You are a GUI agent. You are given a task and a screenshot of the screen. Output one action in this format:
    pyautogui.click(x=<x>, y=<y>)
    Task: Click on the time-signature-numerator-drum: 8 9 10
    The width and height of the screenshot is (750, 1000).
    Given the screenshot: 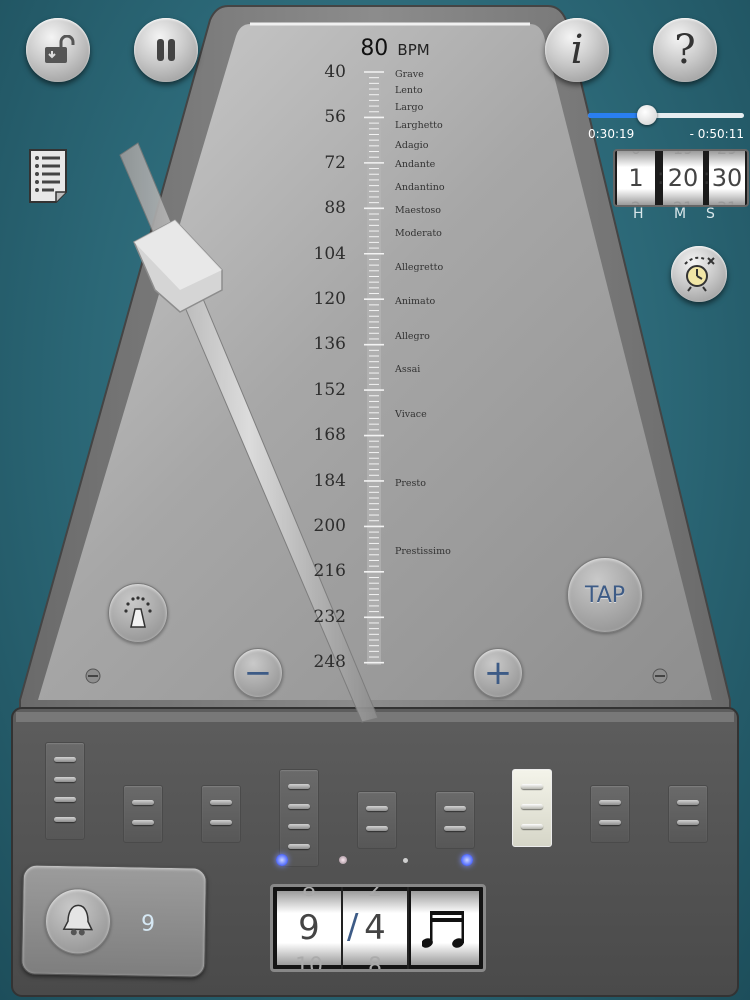 What is the action you would take?
    pyautogui.click(x=309, y=928)
    